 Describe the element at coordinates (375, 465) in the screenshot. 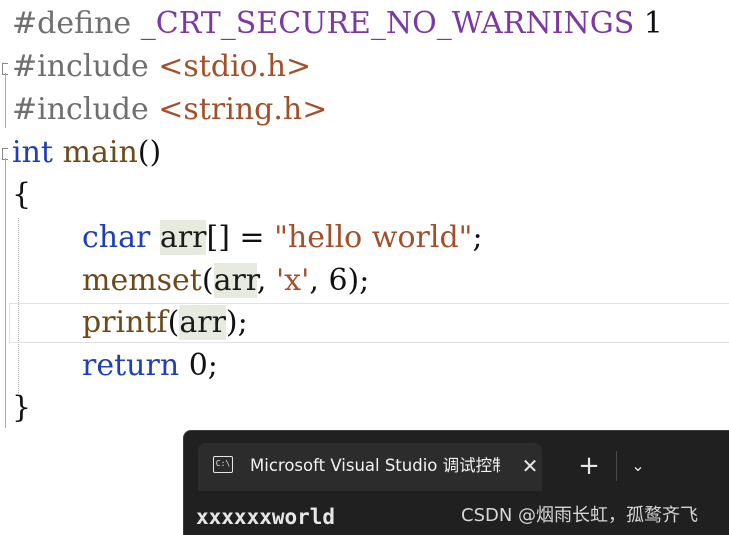

I see `console-tab-title: Microsoft Visual Studio 调试控制台` at that location.